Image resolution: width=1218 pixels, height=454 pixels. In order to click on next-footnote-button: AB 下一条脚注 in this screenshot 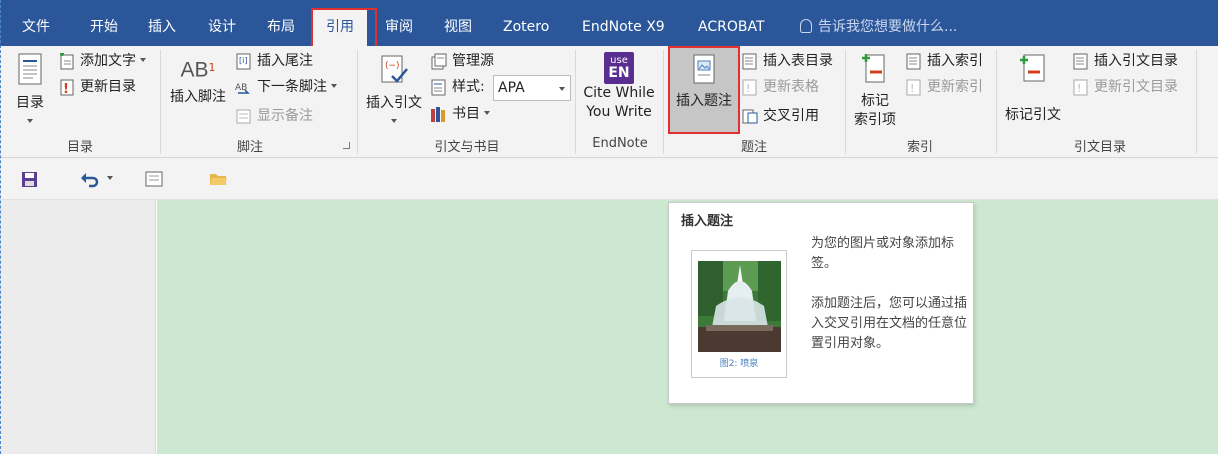, I will do `click(286, 87)`.